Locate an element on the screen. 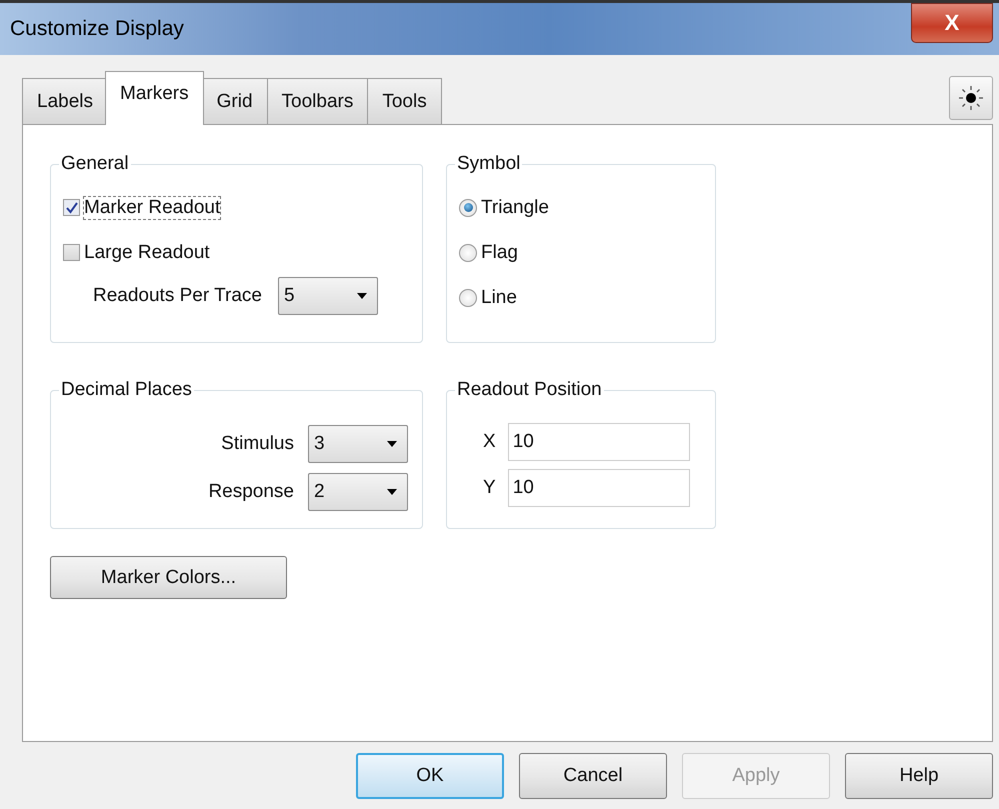  dropdown: 3 is located at coordinates (358, 444).